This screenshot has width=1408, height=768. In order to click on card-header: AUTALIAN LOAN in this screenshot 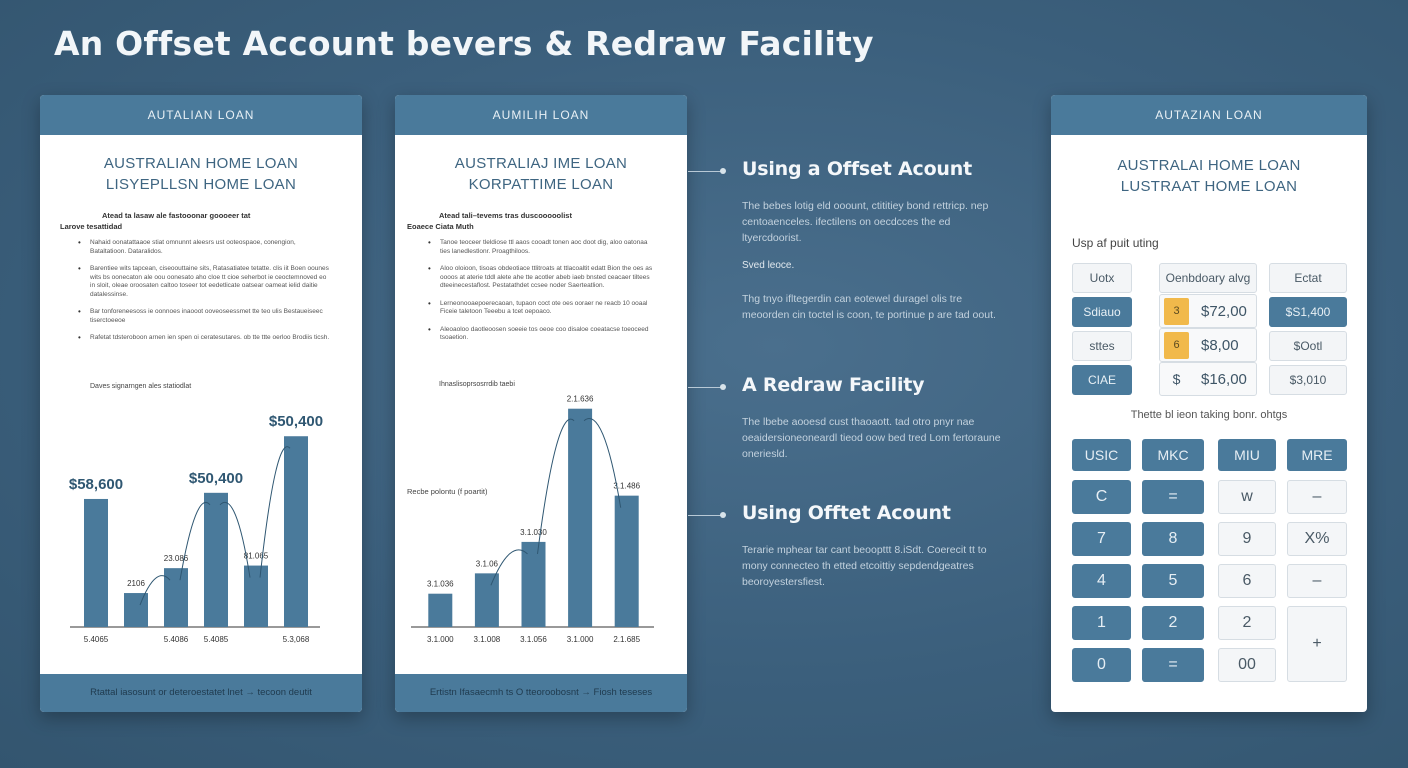, I will do `click(201, 115)`.